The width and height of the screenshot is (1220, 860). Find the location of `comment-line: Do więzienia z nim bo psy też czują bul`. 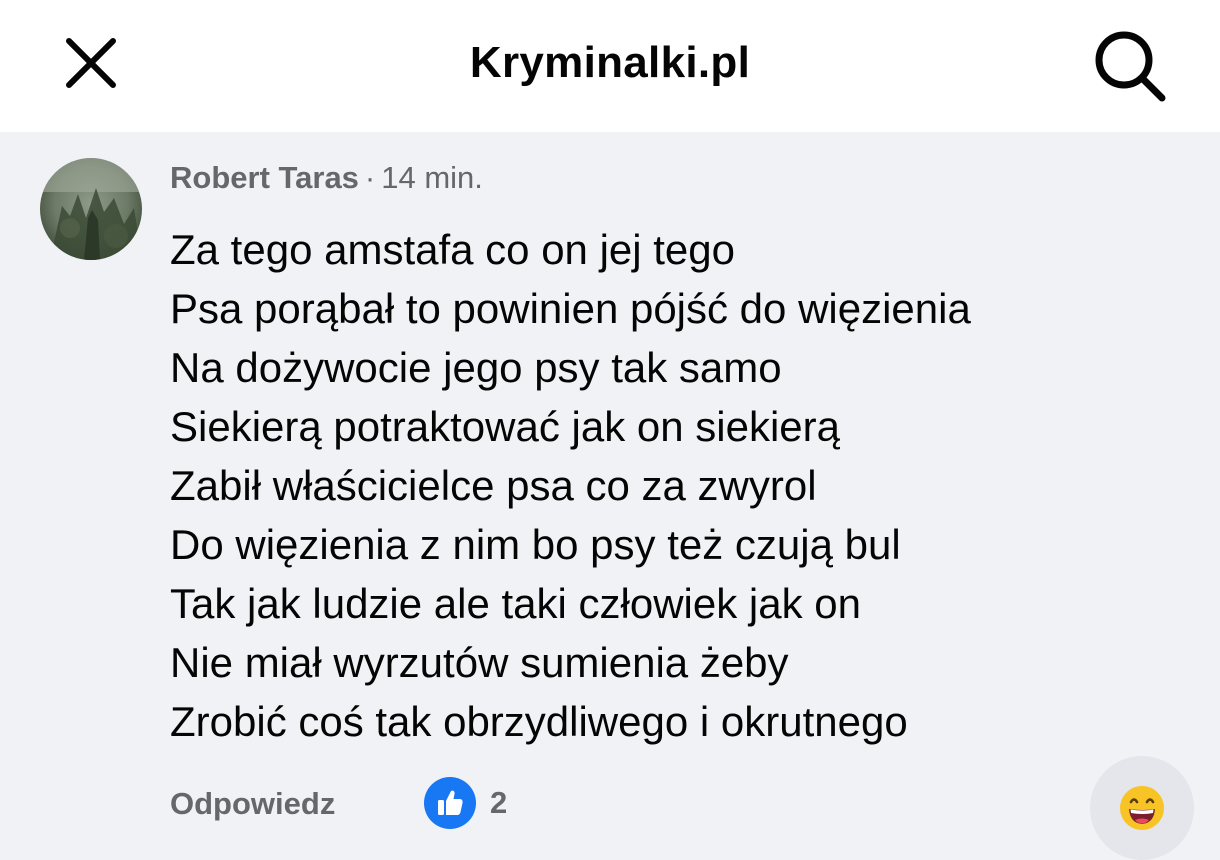

comment-line: Do więzienia z nim bo psy też czują bul is located at coordinates (535, 544).